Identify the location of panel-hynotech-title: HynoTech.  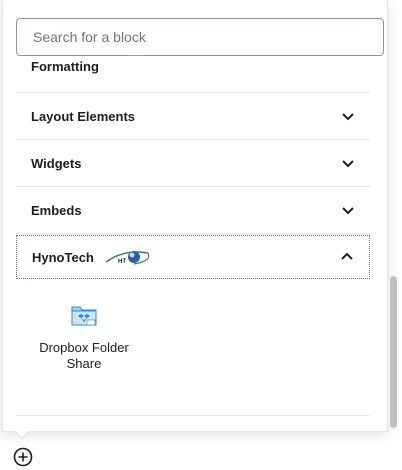
(63, 257).